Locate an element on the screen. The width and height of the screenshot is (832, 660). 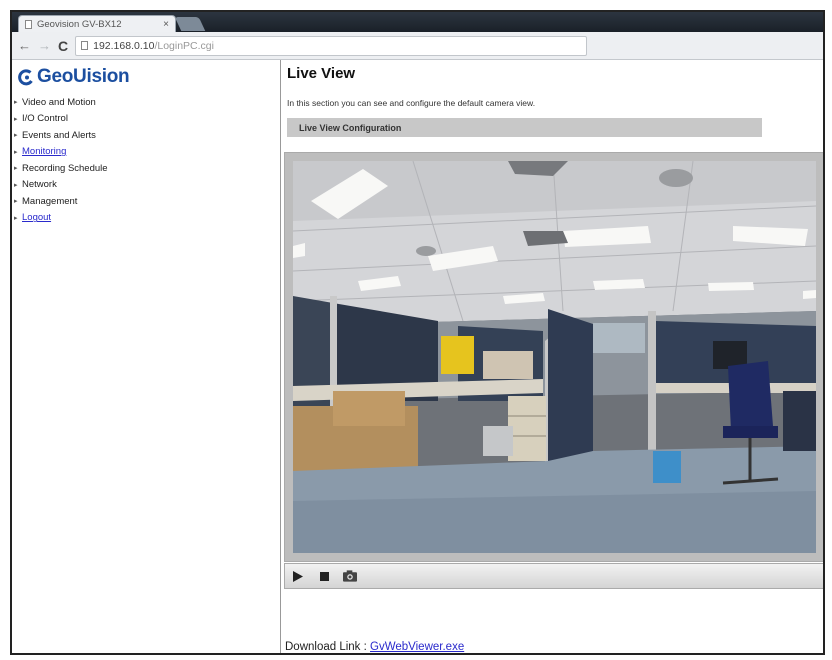
sidebar-item-label: I/O Control is located at coordinates (45, 119).